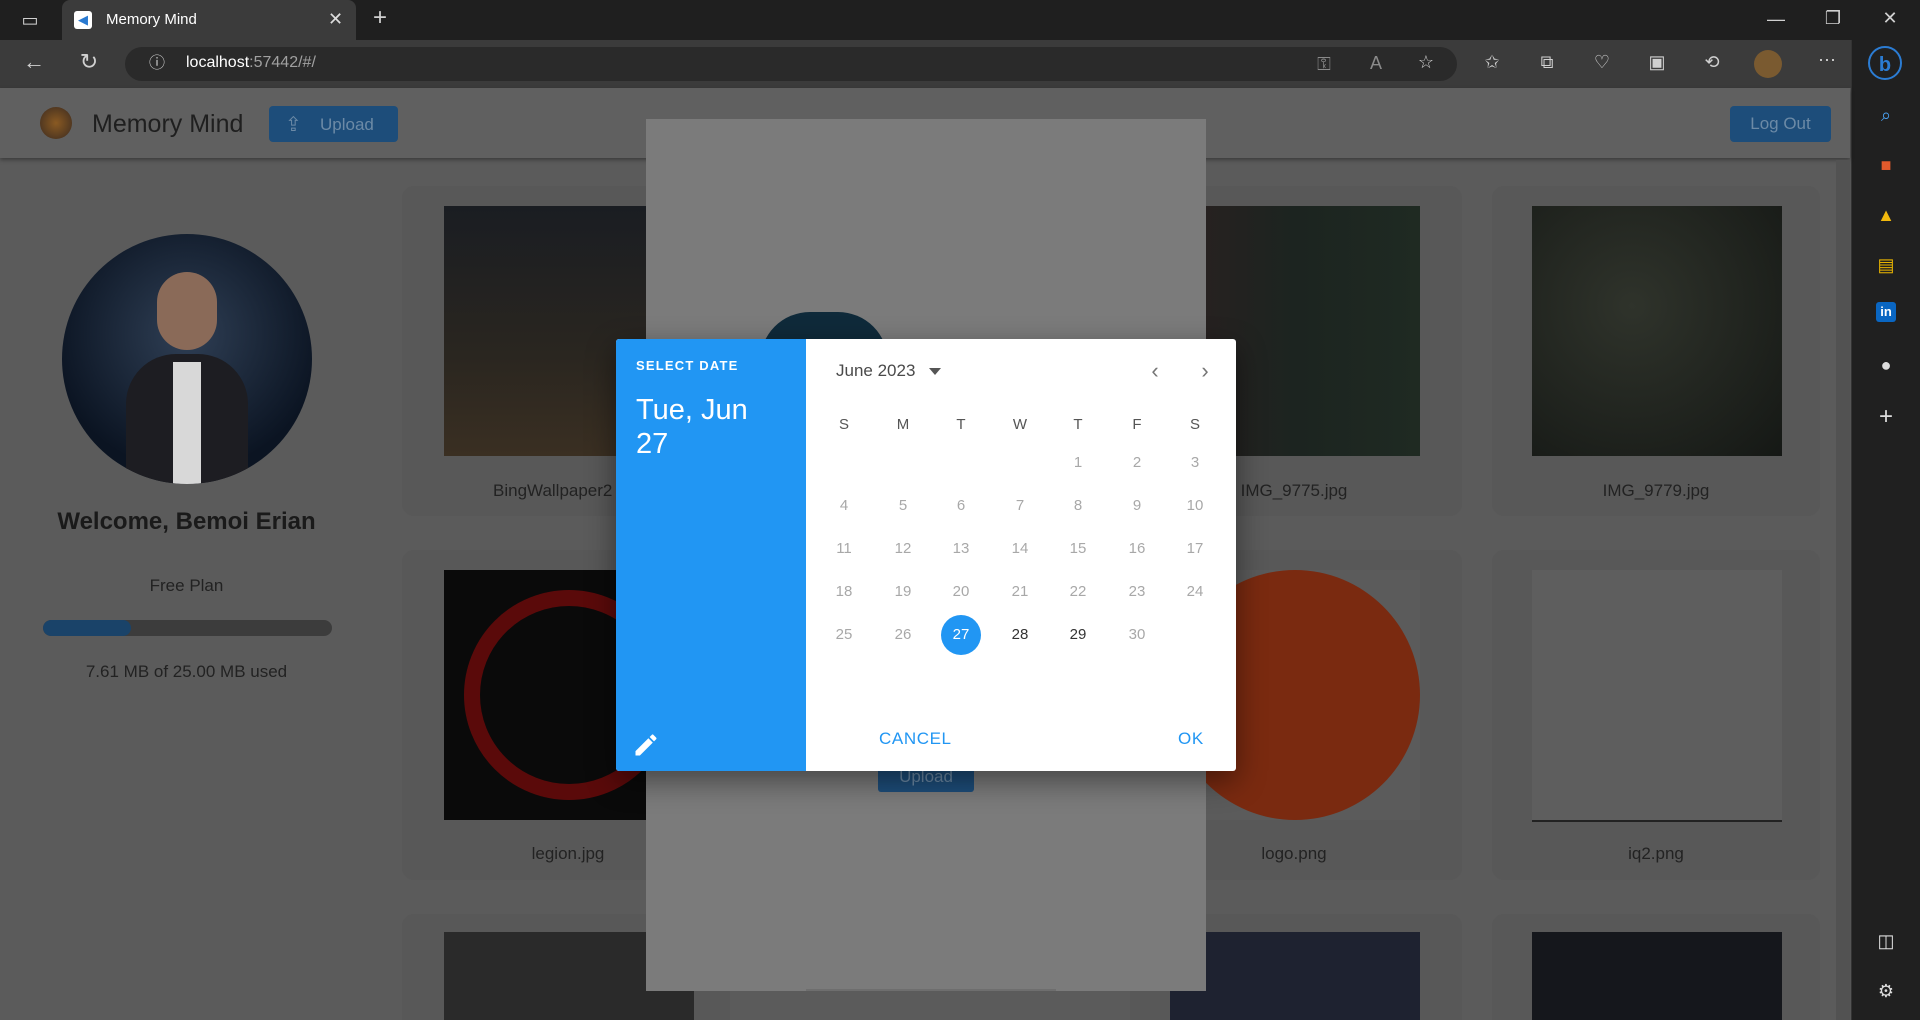  What do you see at coordinates (1886, 365) in the screenshot?
I see `github-icon: ●` at bounding box center [1886, 365].